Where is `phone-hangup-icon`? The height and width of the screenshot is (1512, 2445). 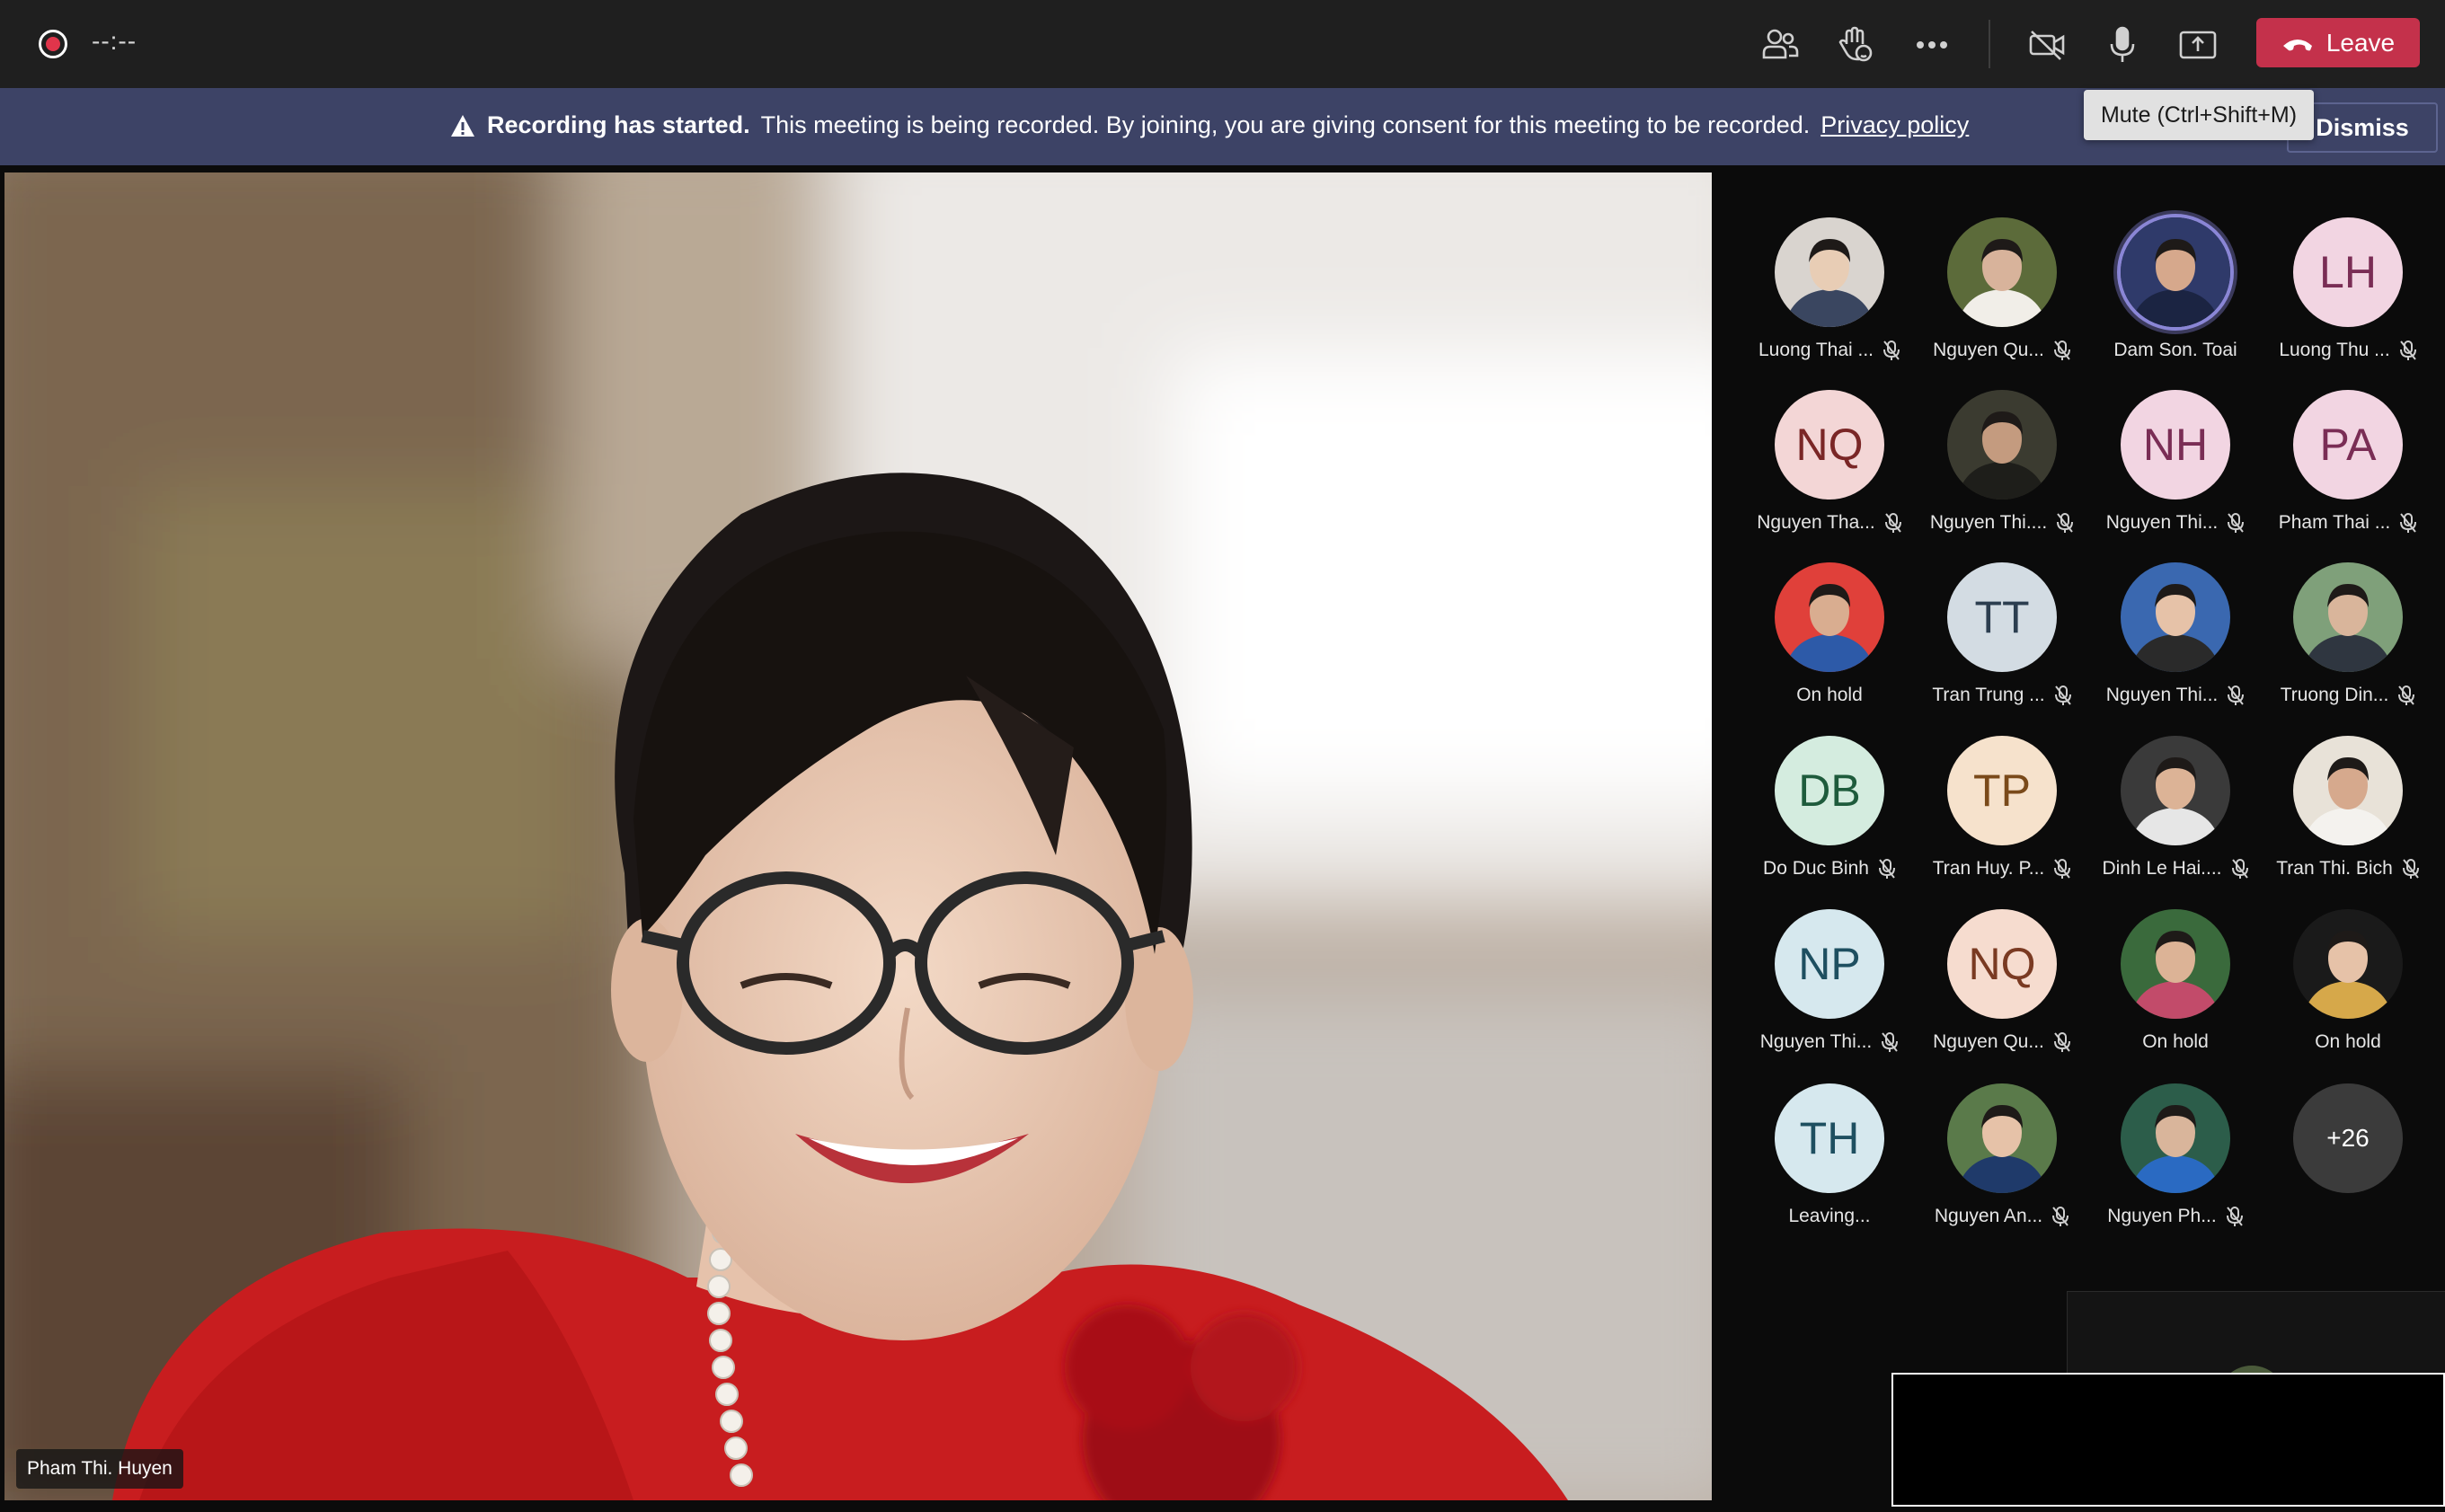 phone-hangup-icon is located at coordinates (2297, 44).